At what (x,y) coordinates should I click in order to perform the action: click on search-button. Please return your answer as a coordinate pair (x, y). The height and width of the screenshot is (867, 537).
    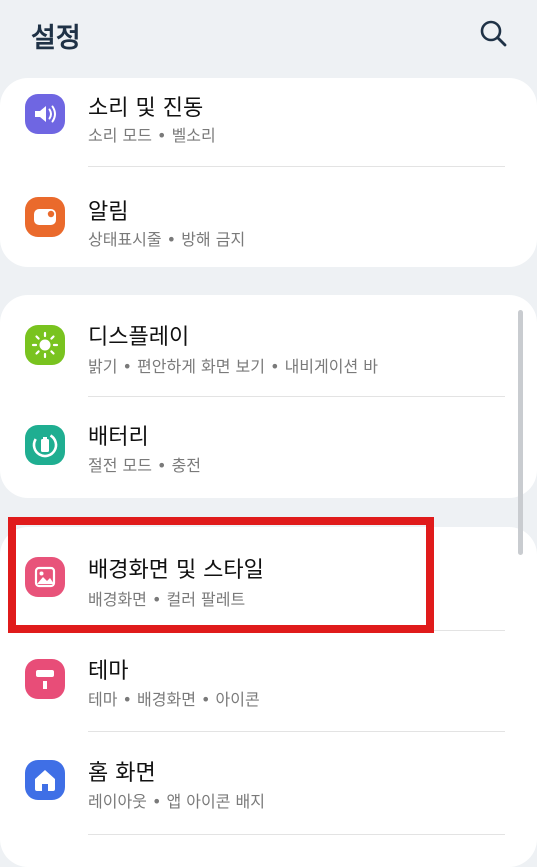
    Looking at the image, I should click on (494, 34).